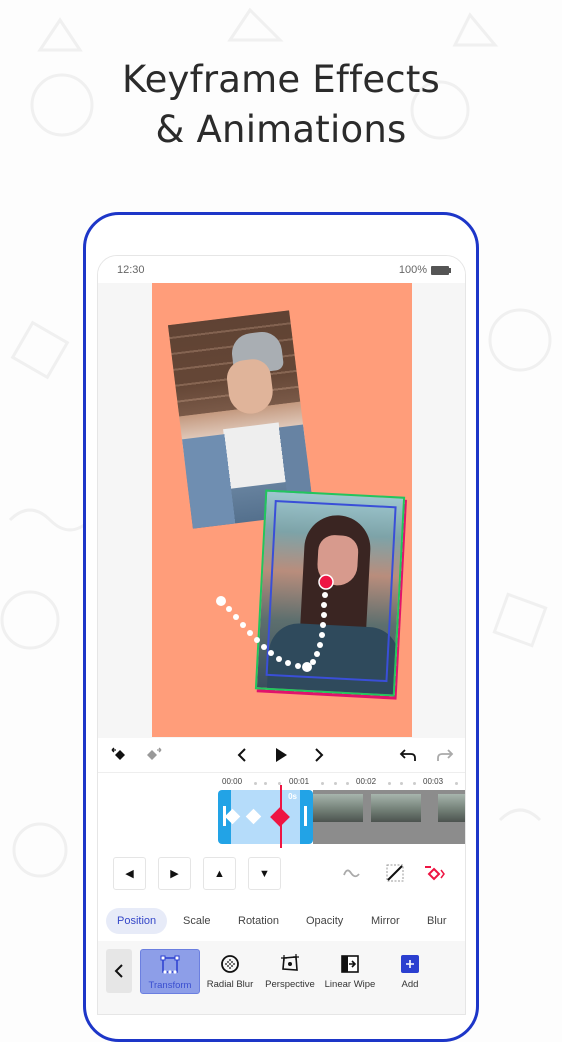 Image resolution: width=562 pixels, height=1042 pixels. I want to click on effect-perspective: Perspective, so click(290, 971).